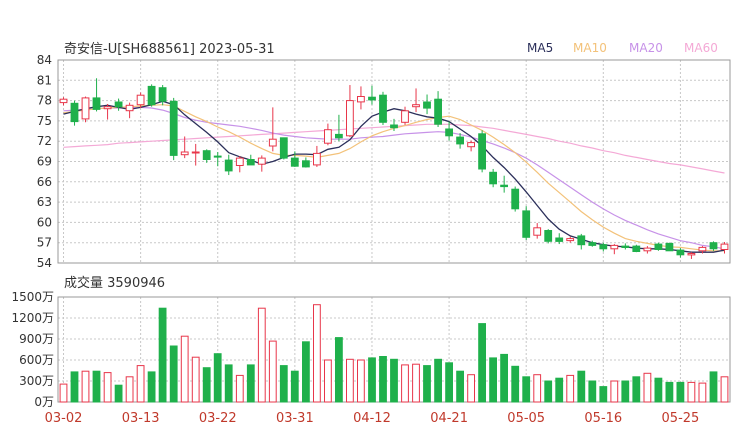  What do you see at coordinates (169, 49) in the screenshot?
I see `chart-title: 奇安信-U[SH688561] 2023-05-31` at bounding box center [169, 49].